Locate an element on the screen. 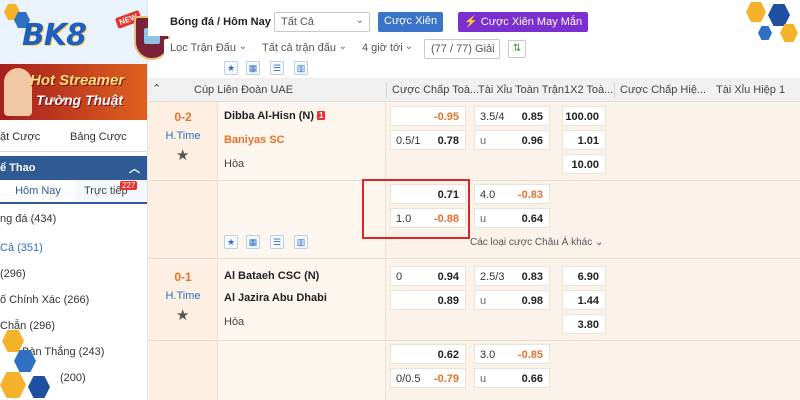 Image resolution: width=800 pixels, height=400 pixels. chevron-up-icon: ︿ is located at coordinates (134, 169).